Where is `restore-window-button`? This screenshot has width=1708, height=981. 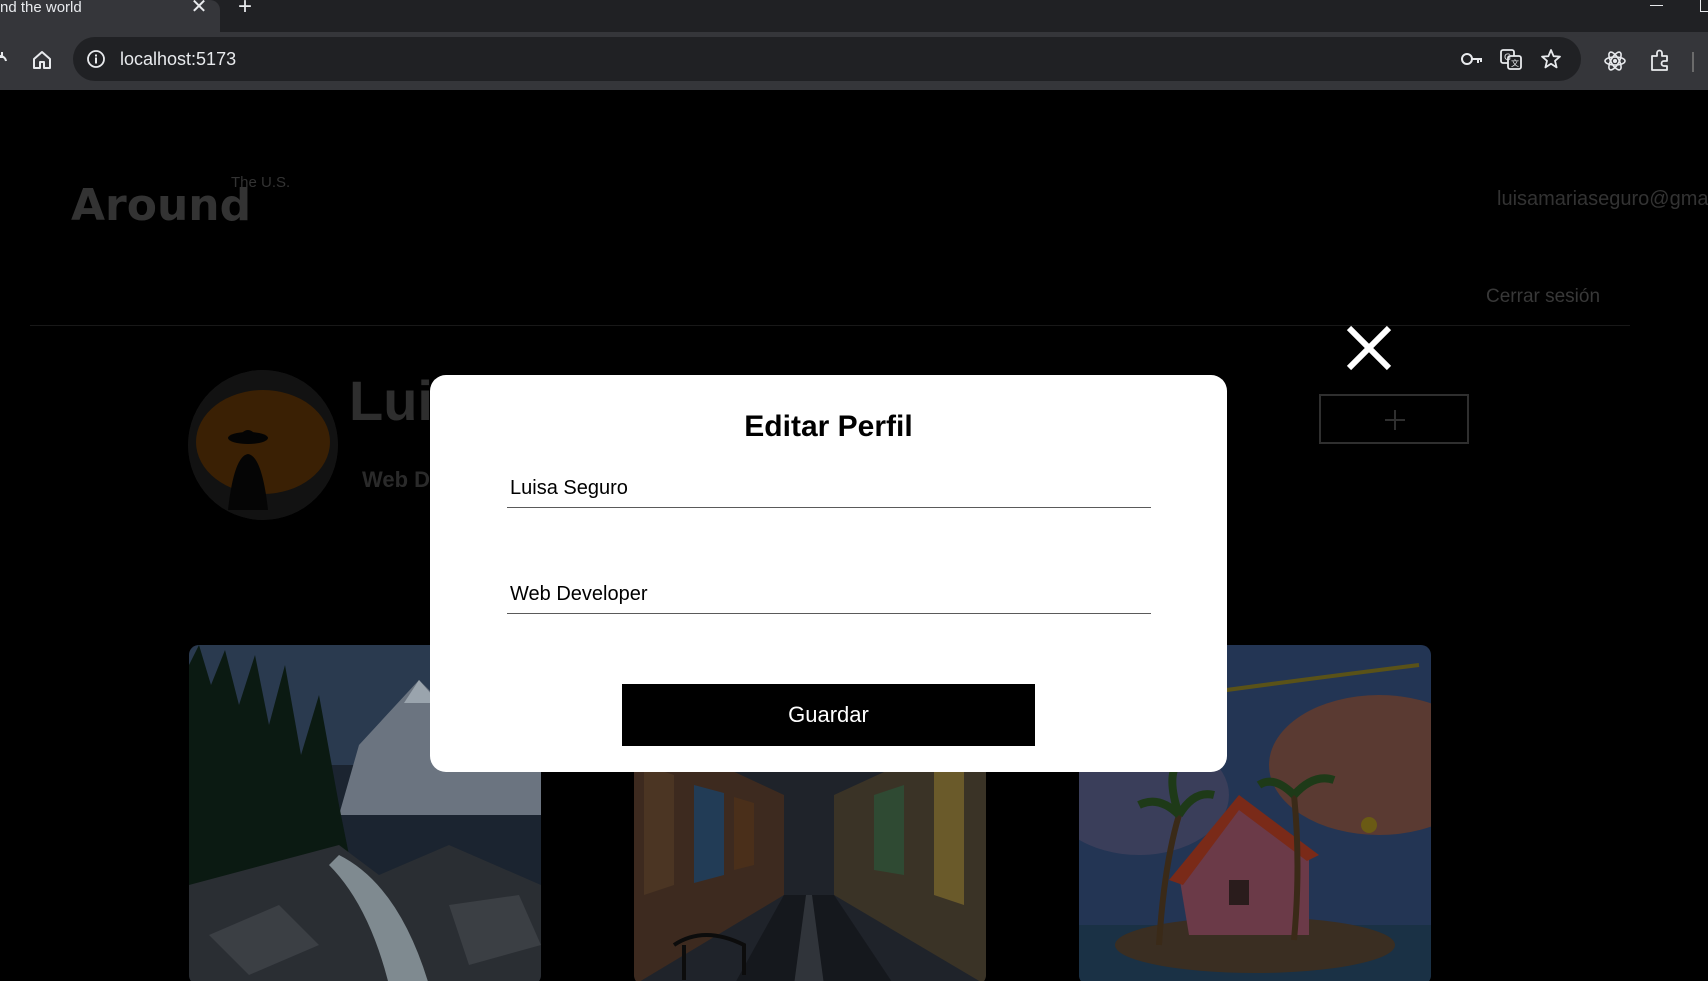
restore-window-button is located at coordinates (1704, 6).